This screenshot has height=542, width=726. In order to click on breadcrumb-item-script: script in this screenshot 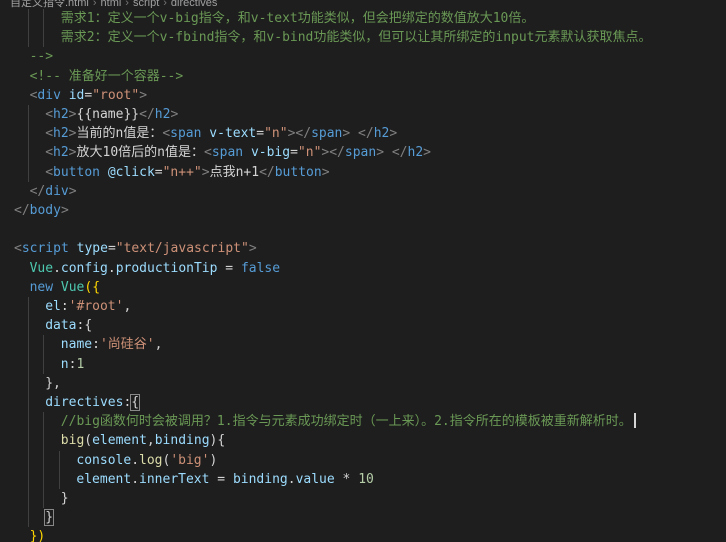, I will do `click(146, 4)`.